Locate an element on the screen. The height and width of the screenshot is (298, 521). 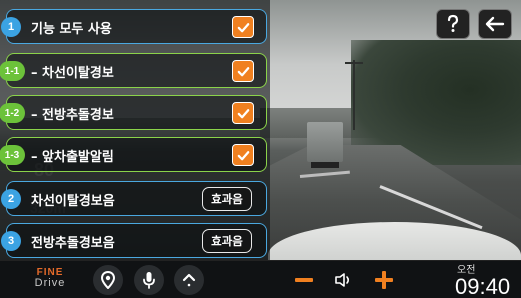
back-arrow-icon is located at coordinates (495, 24).